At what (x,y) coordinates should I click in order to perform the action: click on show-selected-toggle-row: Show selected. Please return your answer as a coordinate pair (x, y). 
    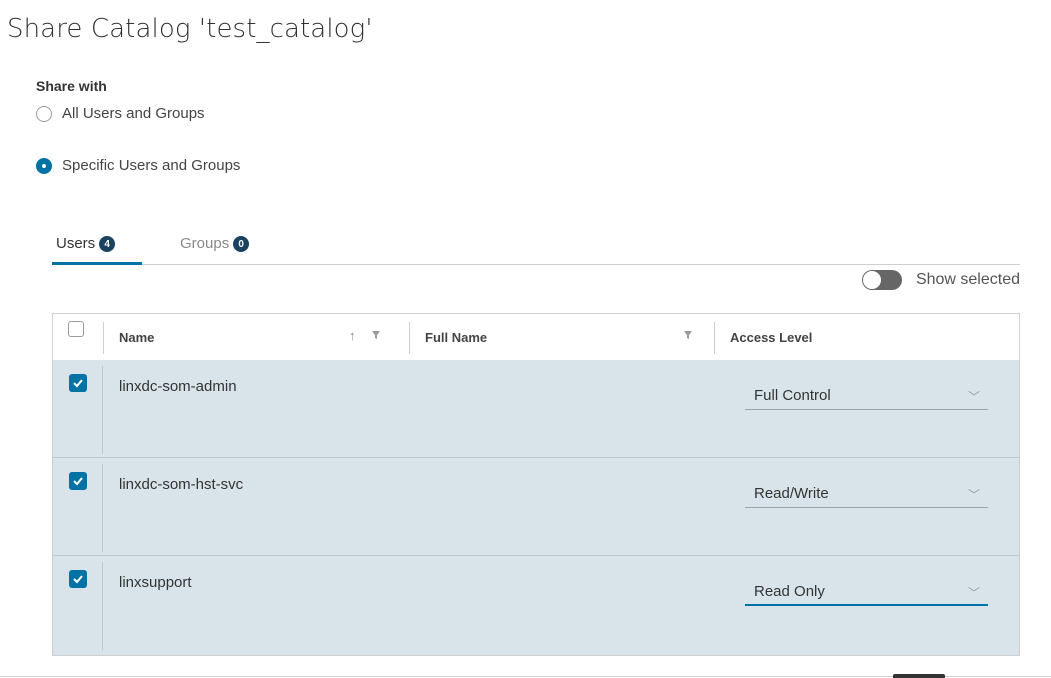
    Looking at the image, I should click on (940, 280).